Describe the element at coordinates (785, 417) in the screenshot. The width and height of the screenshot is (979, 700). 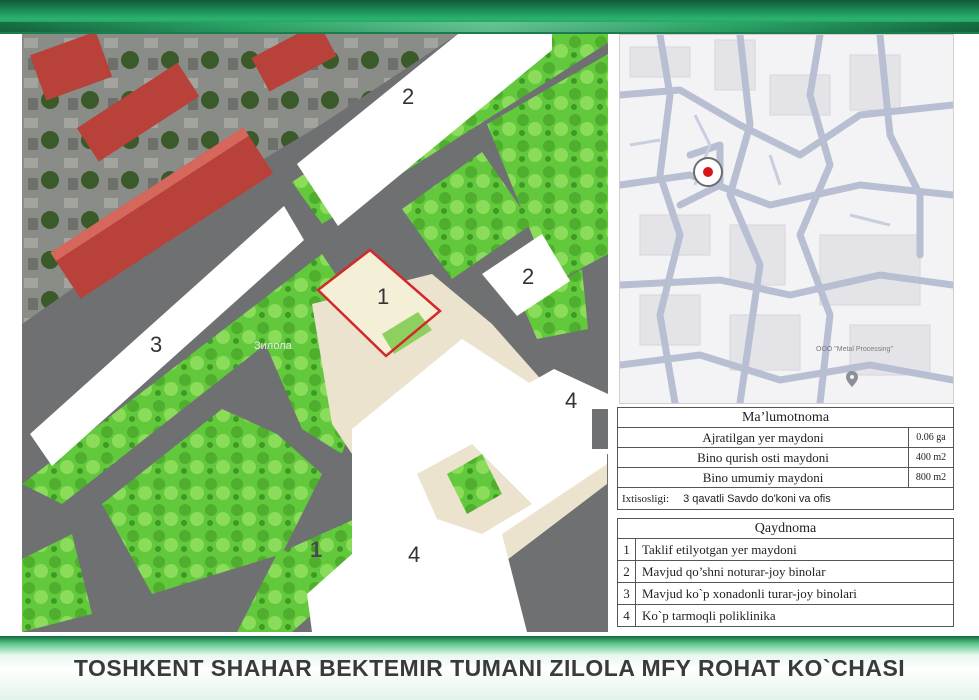
I see `info-table-header: Ma’lumotnoma` at that location.